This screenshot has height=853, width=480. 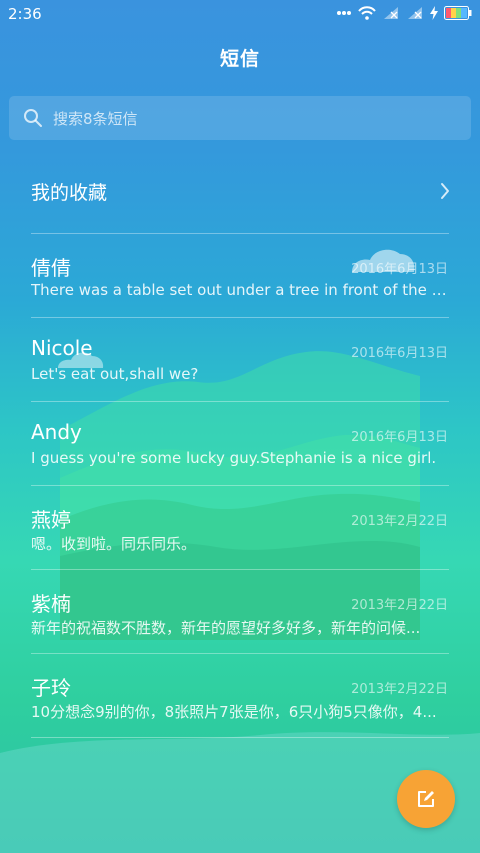 I want to click on wifi-icon, so click(x=367, y=13).